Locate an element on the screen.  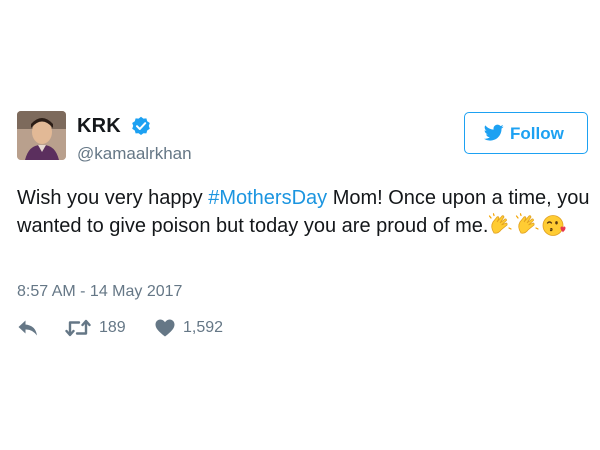
follow-button-label: Follow is located at coordinates (537, 133).